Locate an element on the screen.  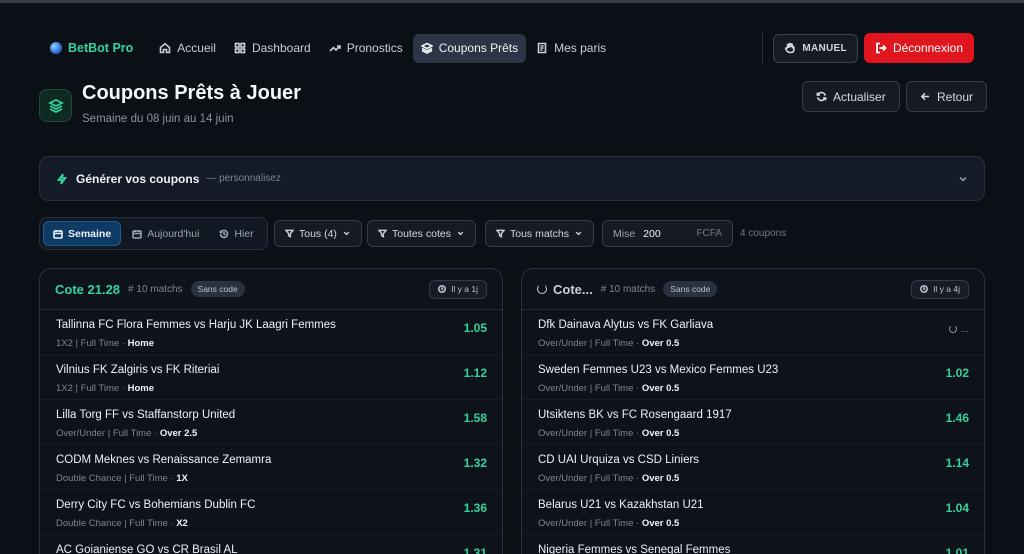
refresh-button: Actualiser is located at coordinates (851, 96).